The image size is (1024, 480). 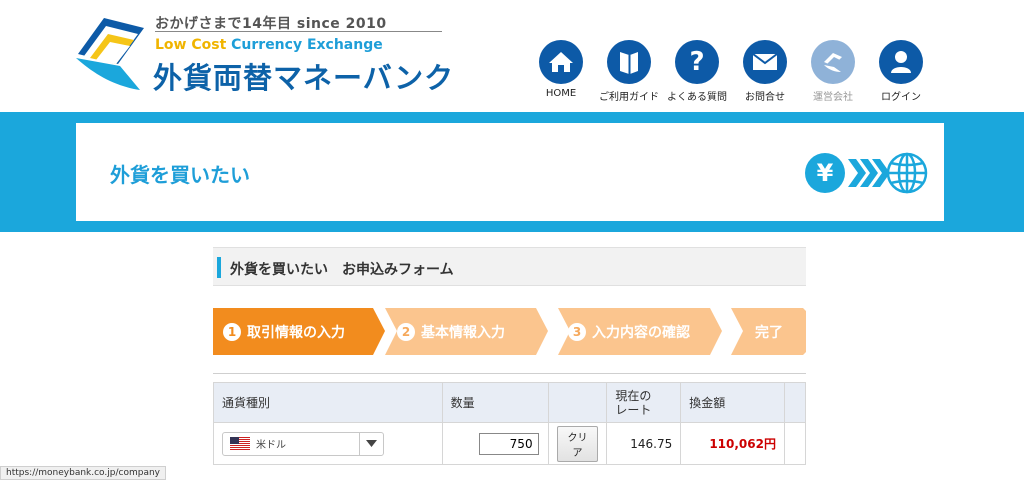 I want to click on step-3-label: 入力内容の確認, so click(x=641, y=332).